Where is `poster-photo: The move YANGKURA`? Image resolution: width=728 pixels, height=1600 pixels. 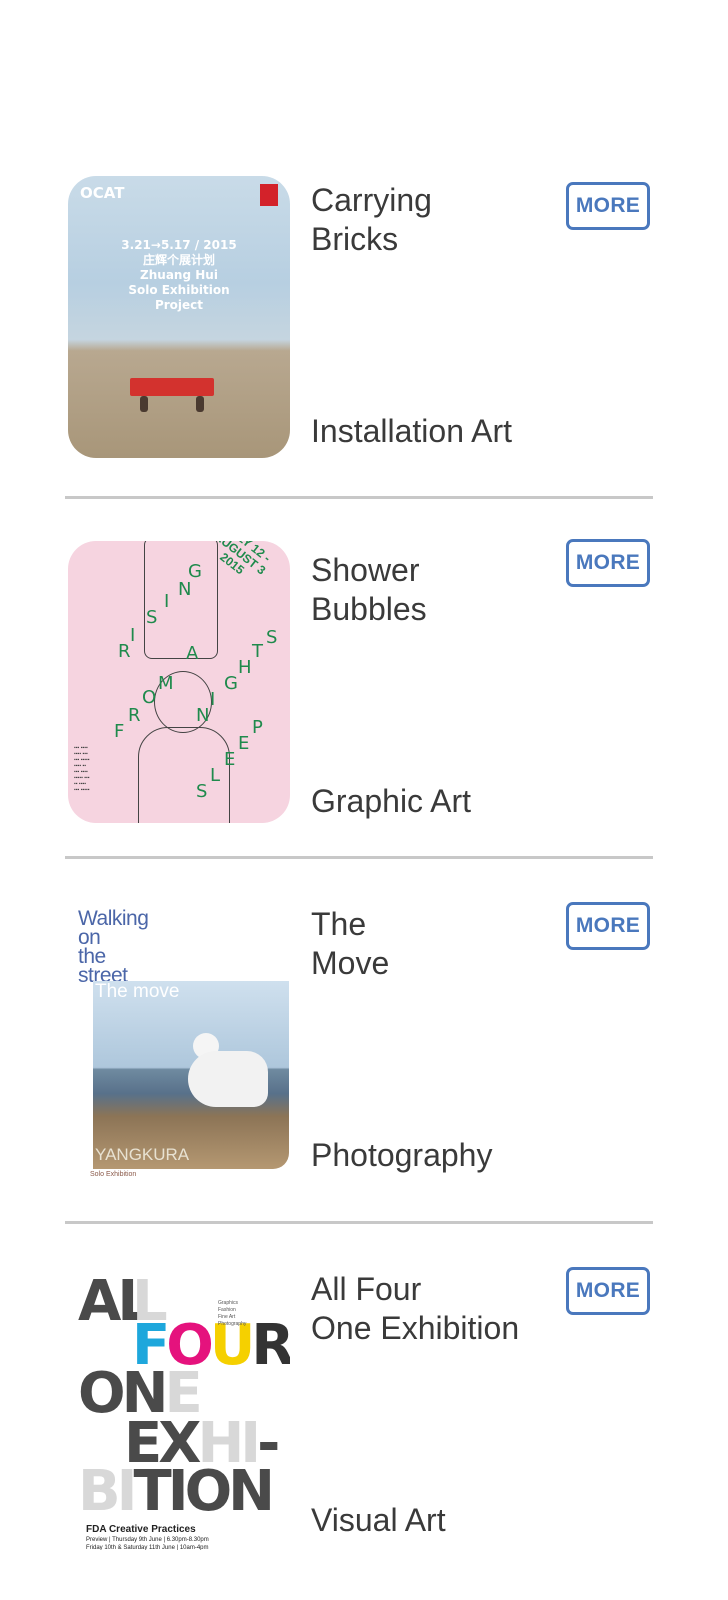
poster-photo: The move YANGKURA is located at coordinates (191, 1075).